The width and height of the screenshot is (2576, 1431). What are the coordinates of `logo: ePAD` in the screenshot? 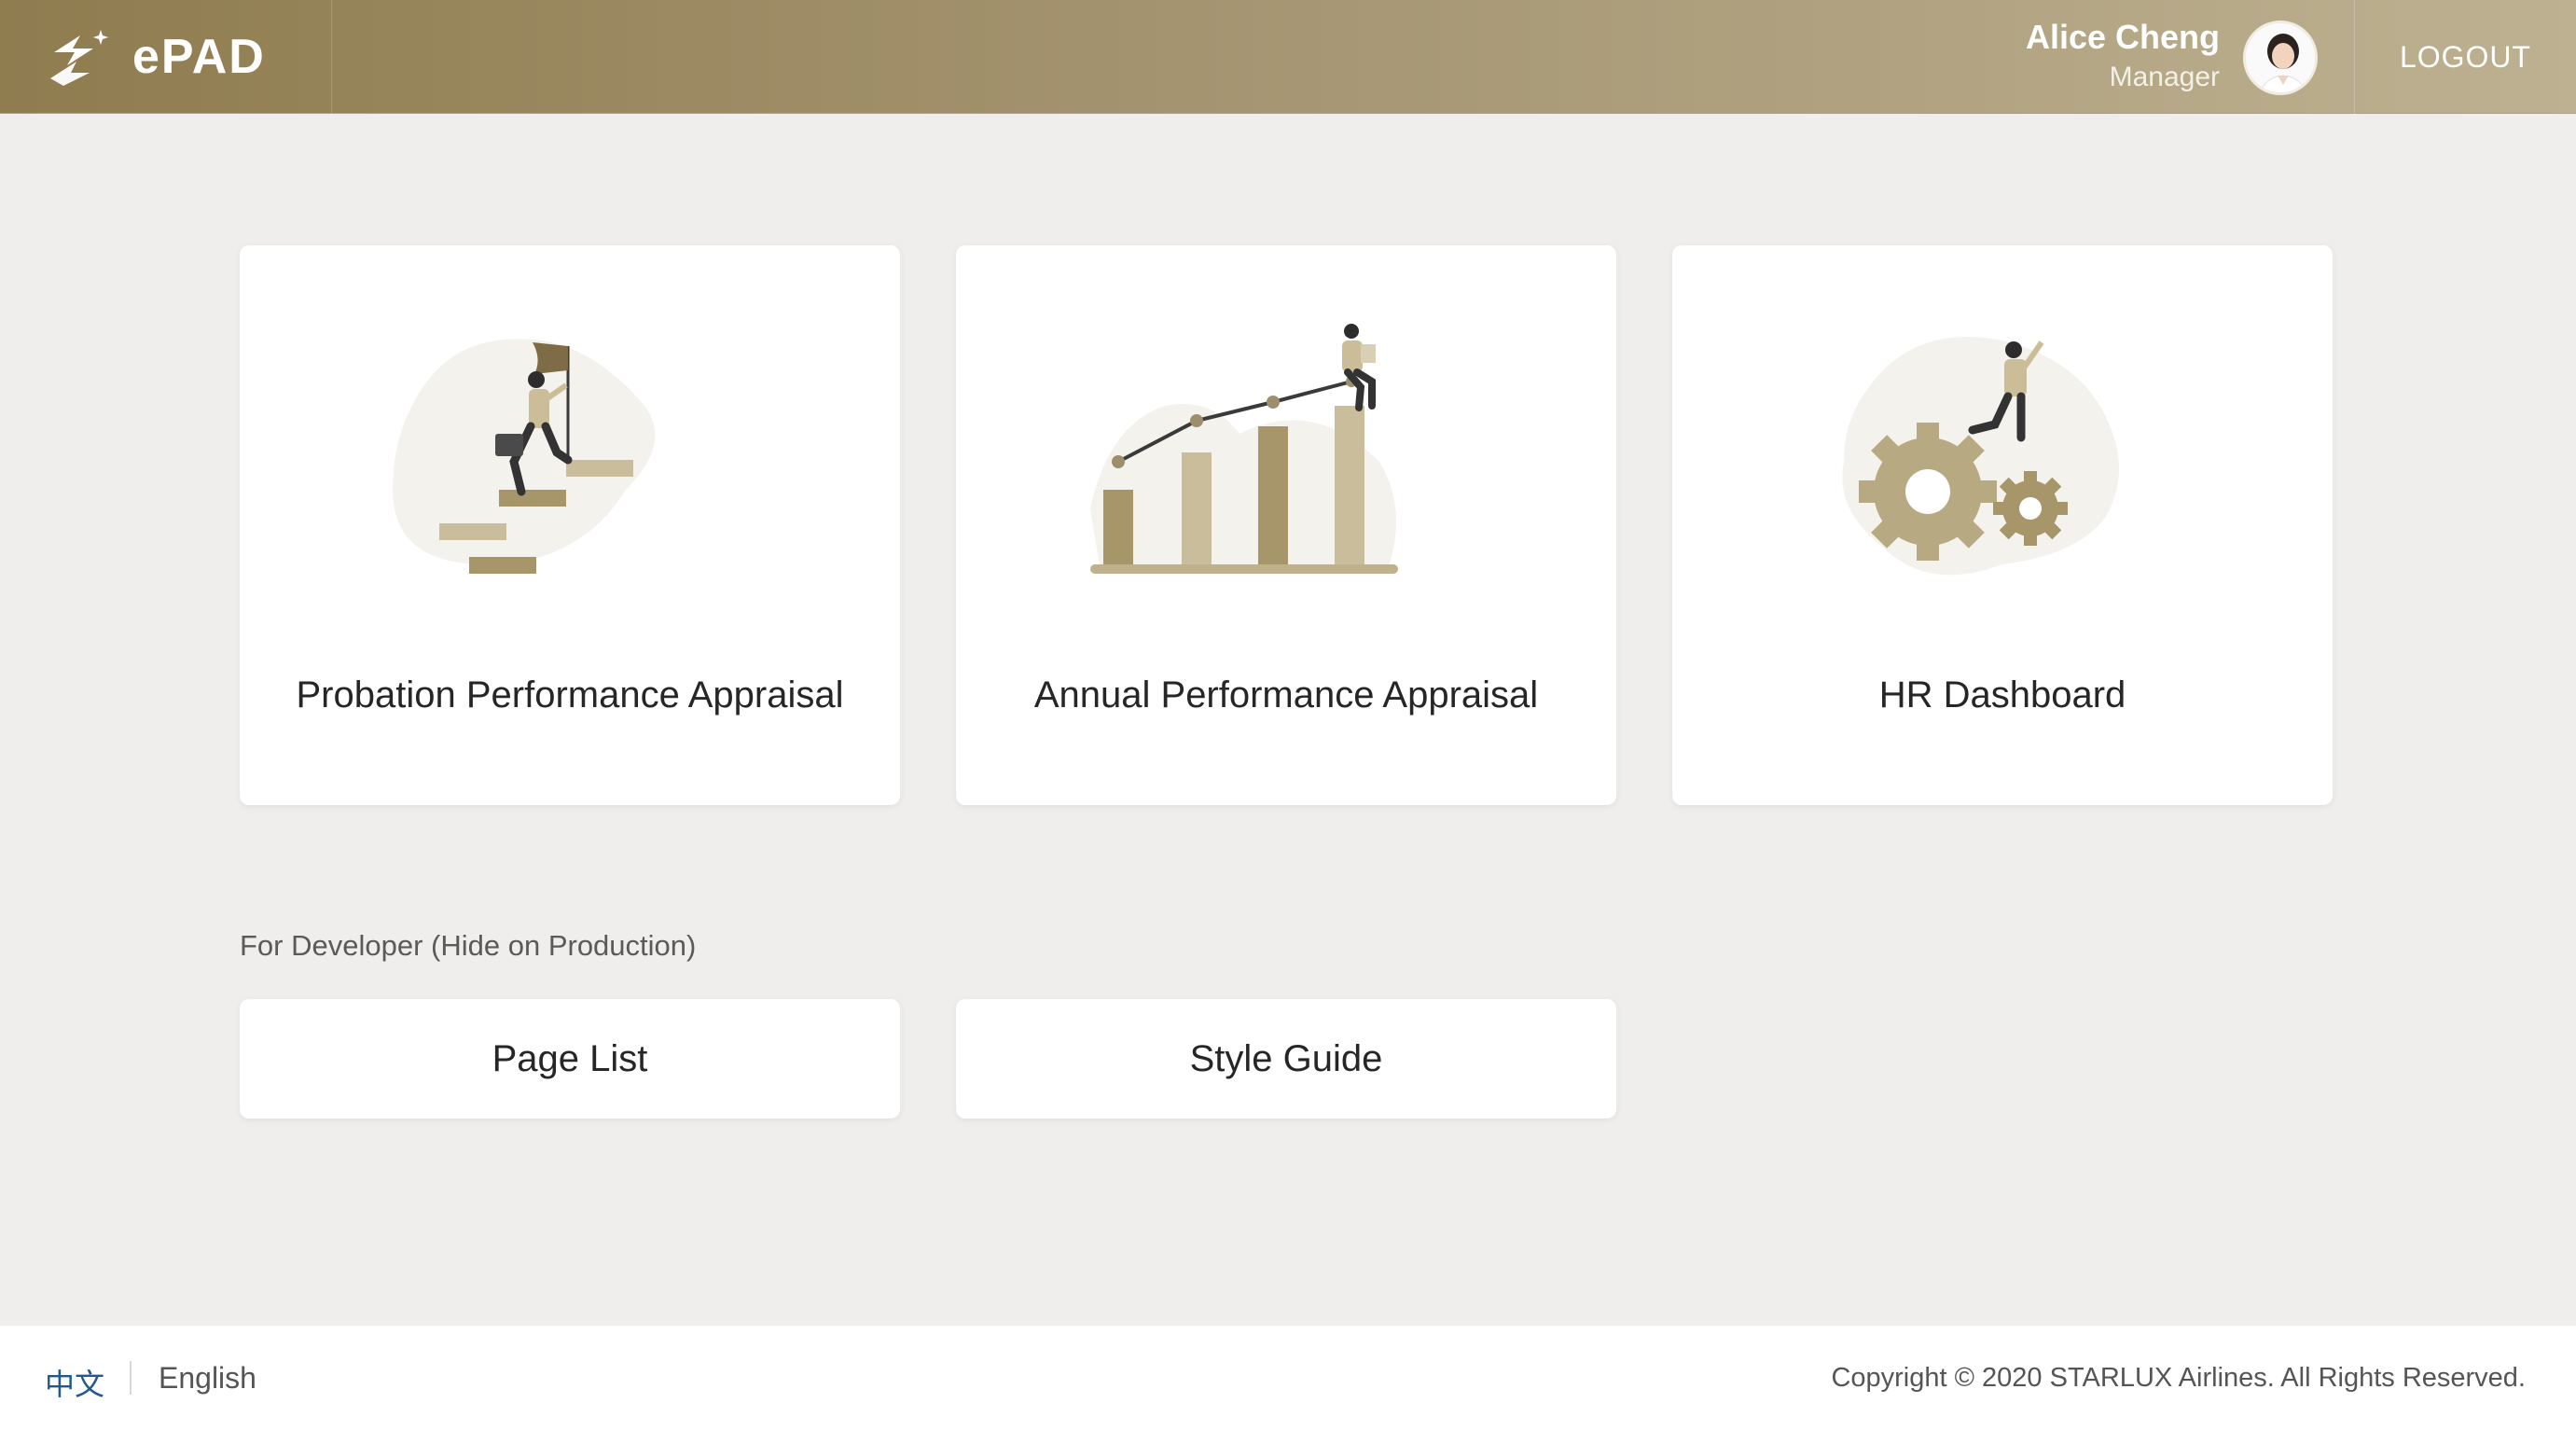 It's located at (166, 57).